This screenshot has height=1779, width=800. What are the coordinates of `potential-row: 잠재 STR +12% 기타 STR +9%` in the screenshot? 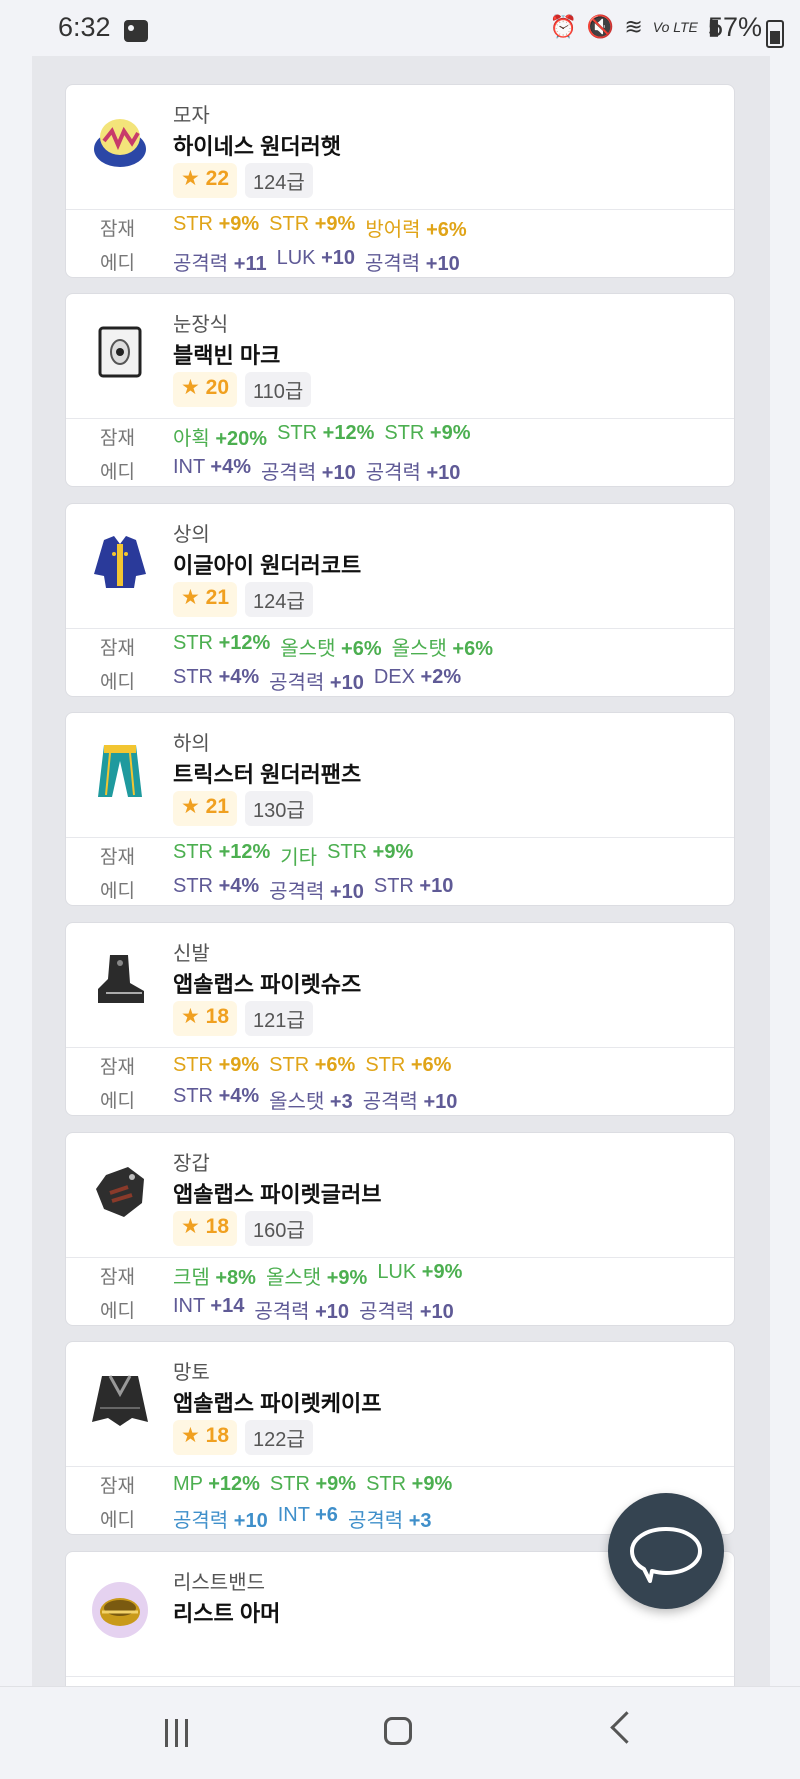 It's located at (400, 855).